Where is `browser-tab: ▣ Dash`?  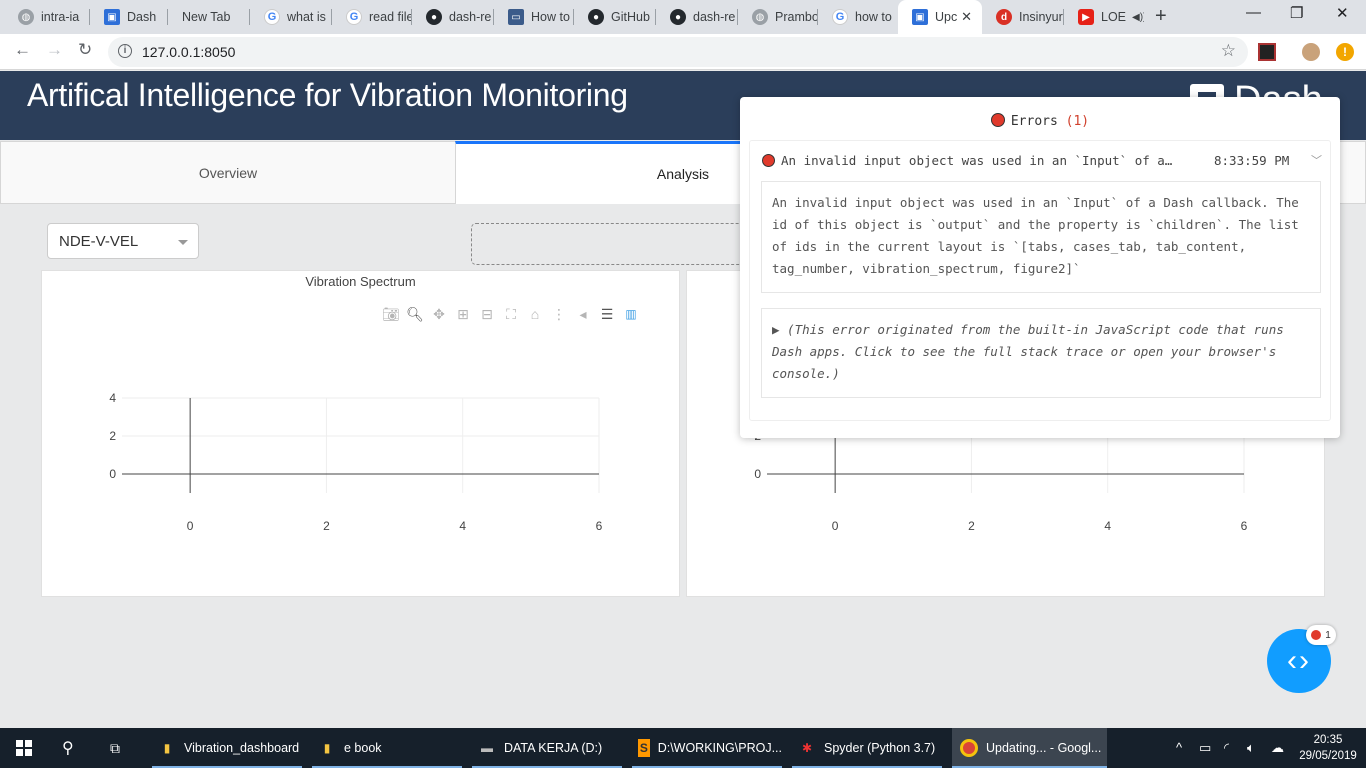 browser-tab: ▣ Dash is located at coordinates (129, 17).